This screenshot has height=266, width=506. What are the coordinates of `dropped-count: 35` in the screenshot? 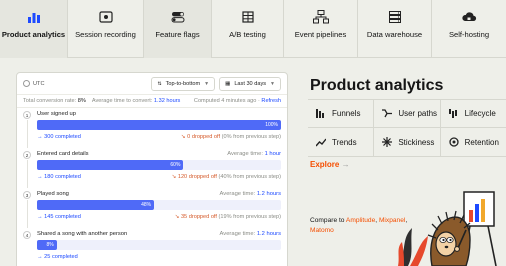 It's located at (184, 217).